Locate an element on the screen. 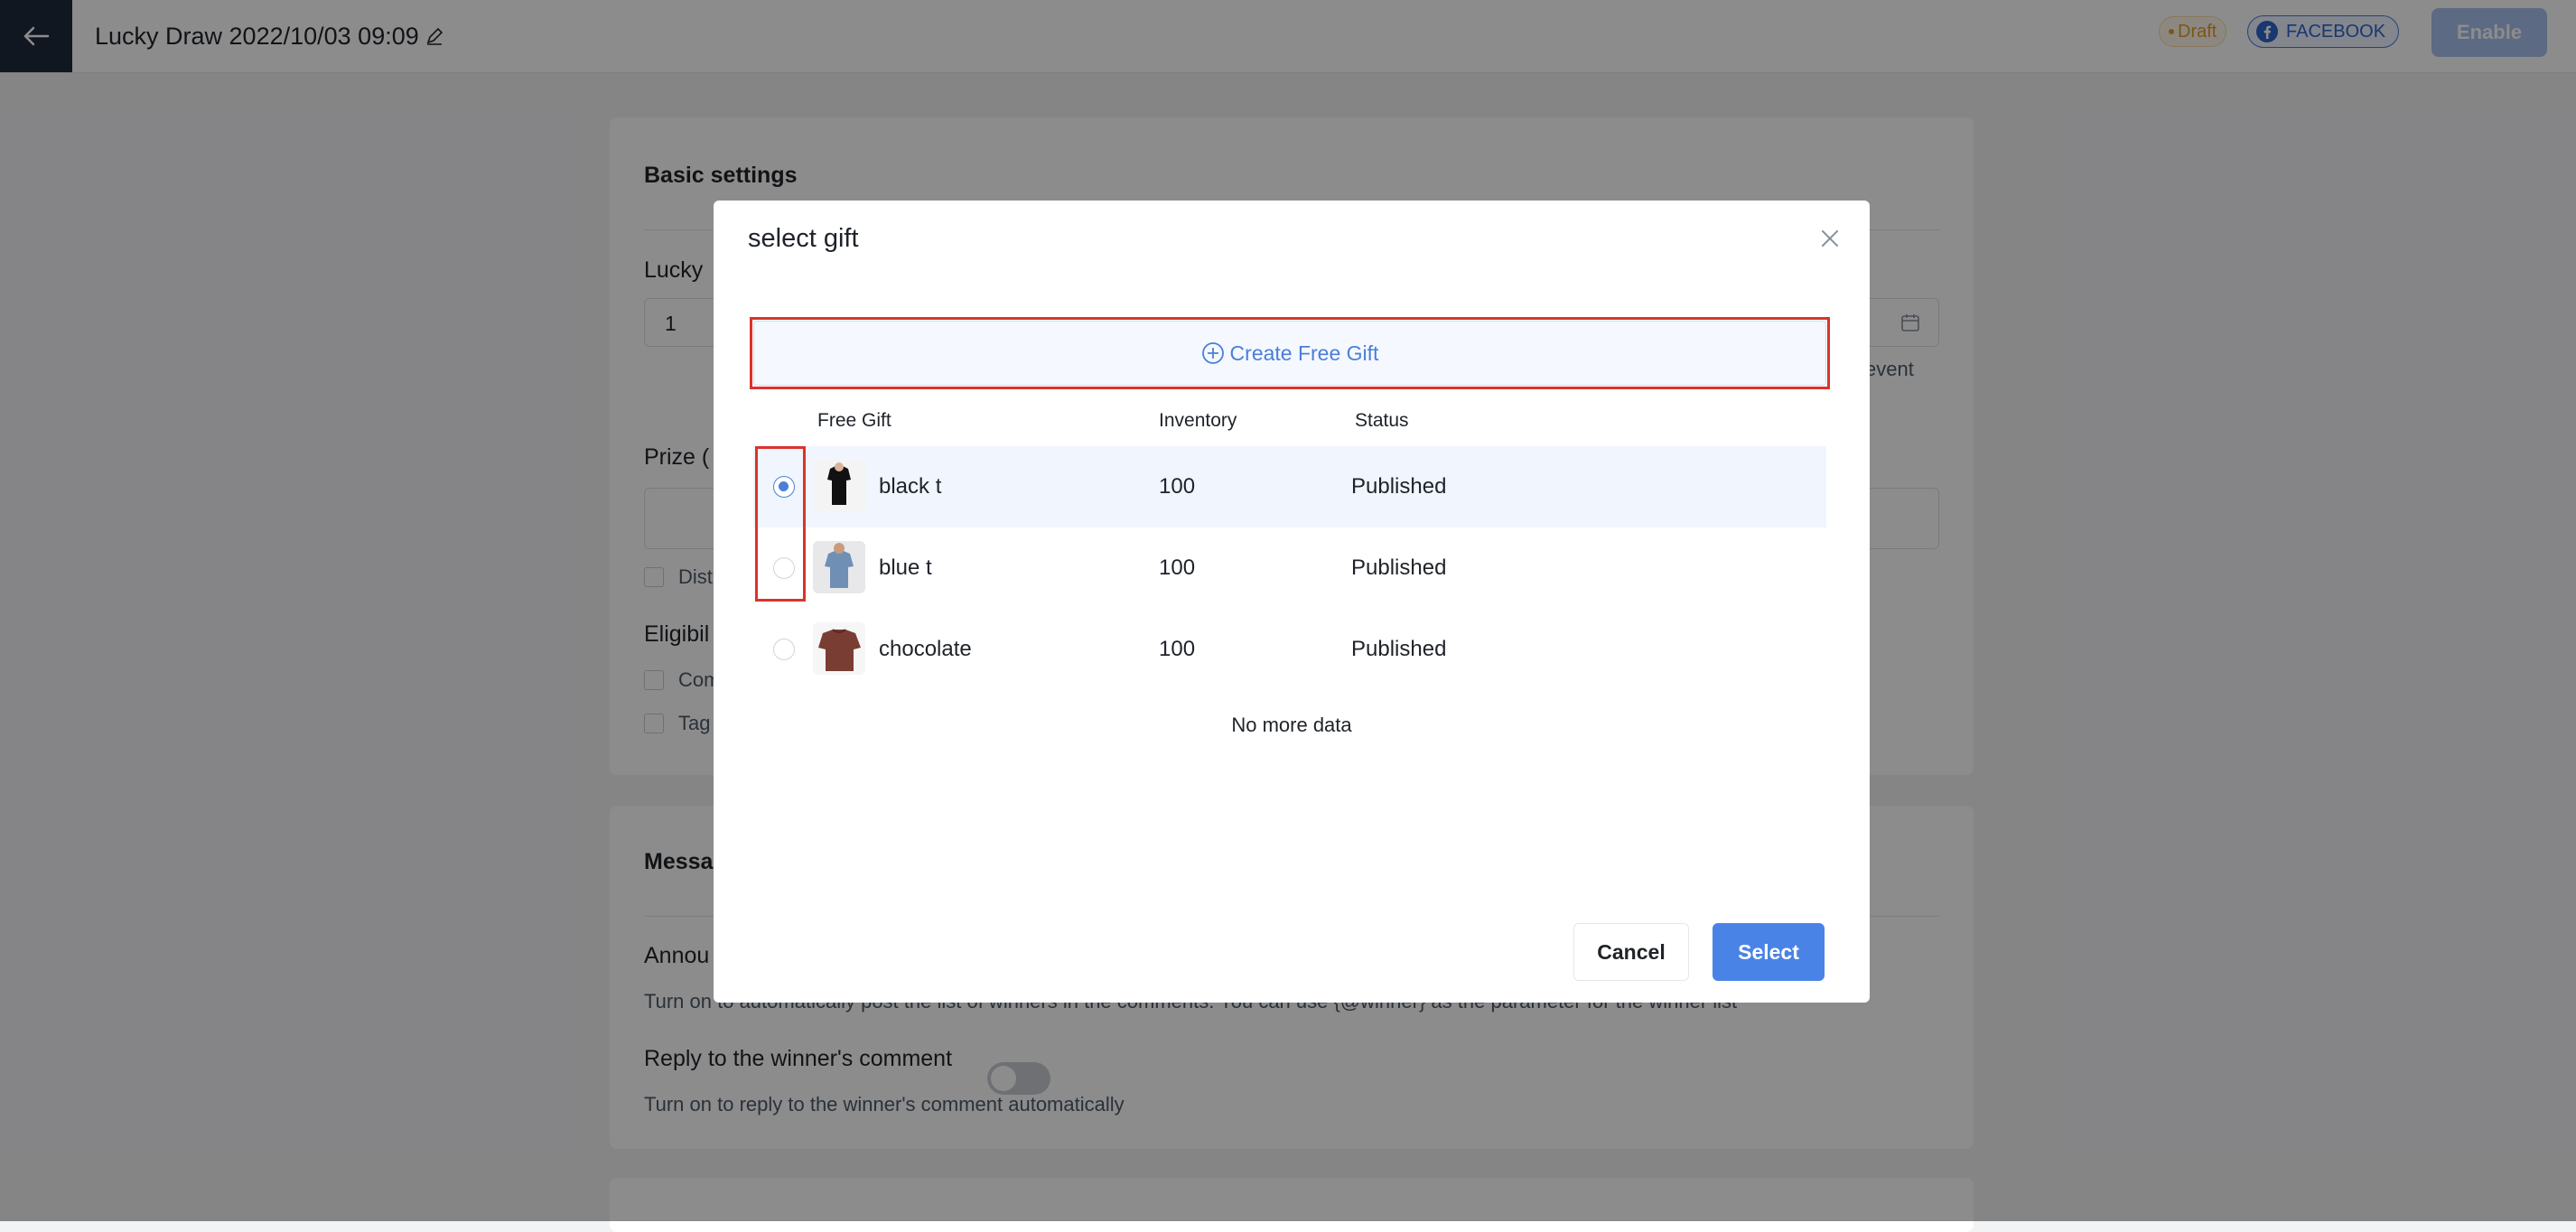 The width and height of the screenshot is (2576, 1232). column-header-free-gift: Free Gift is located at coordinates (854, 420).